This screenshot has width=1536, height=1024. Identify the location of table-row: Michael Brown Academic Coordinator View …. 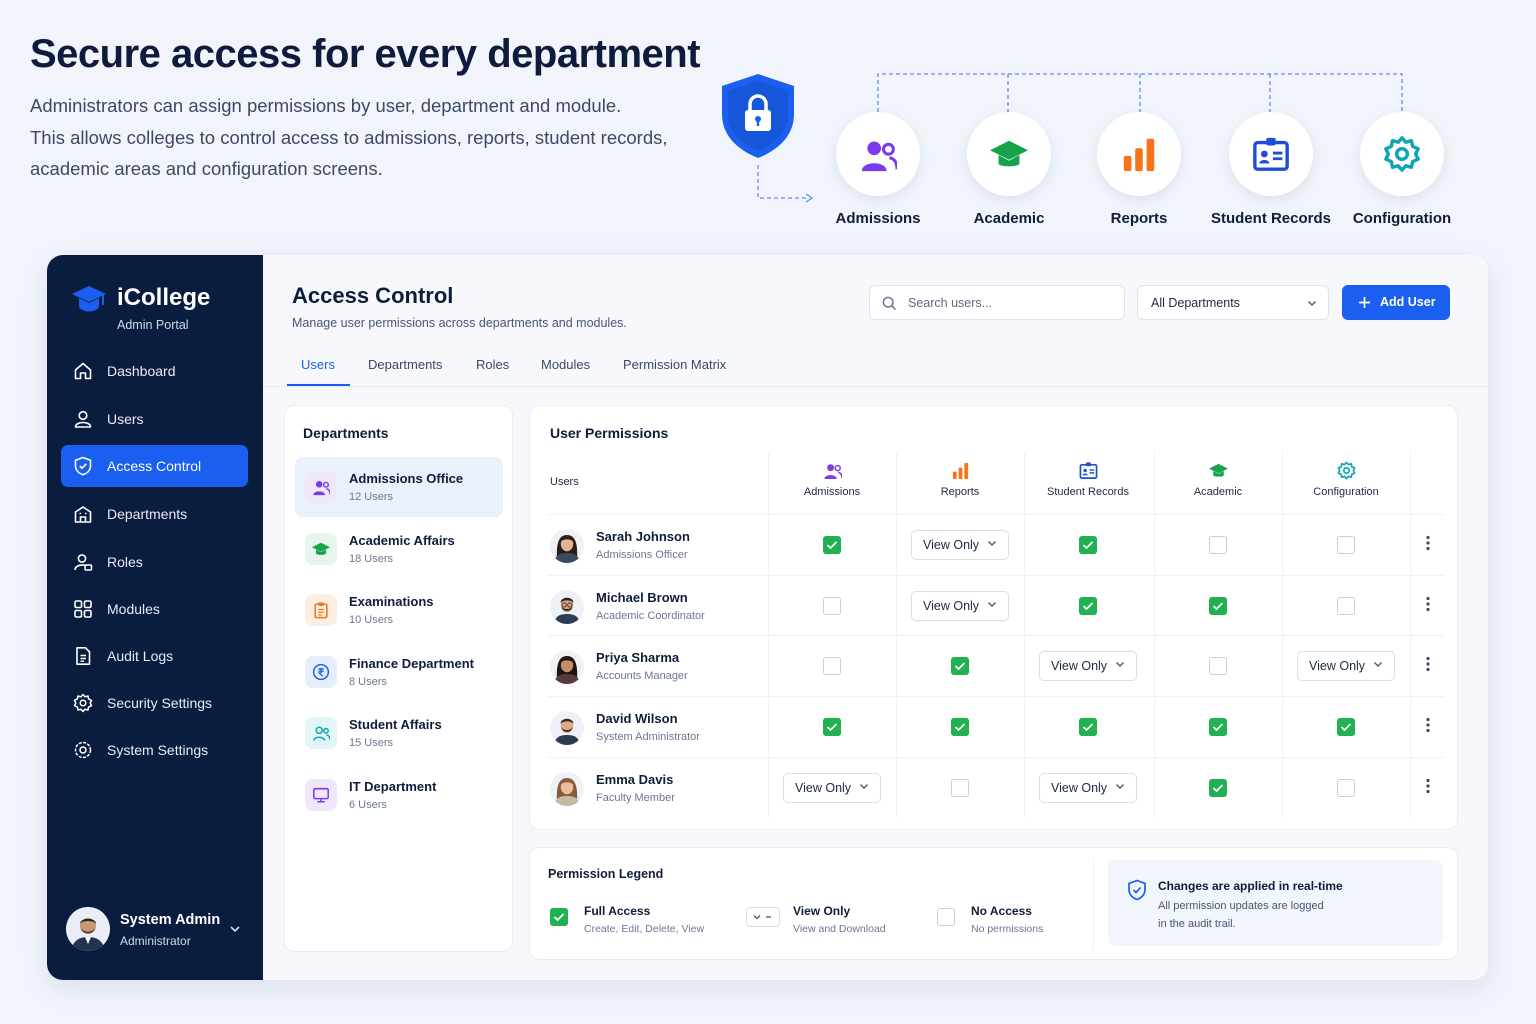
(996, 605).